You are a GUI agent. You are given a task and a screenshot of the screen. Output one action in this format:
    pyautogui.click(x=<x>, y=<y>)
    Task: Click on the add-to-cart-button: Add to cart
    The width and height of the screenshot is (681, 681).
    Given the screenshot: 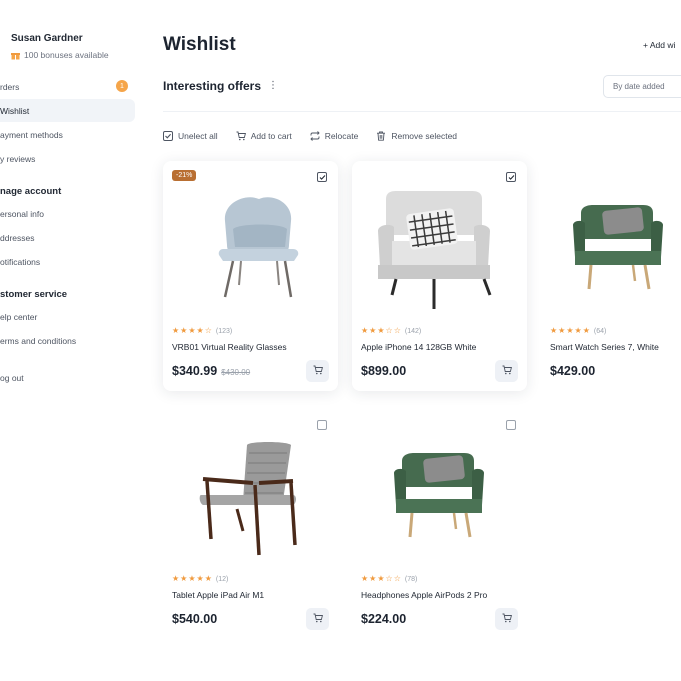 What is the action you would take?
    pyautogui.click(x=264, y=136)
    